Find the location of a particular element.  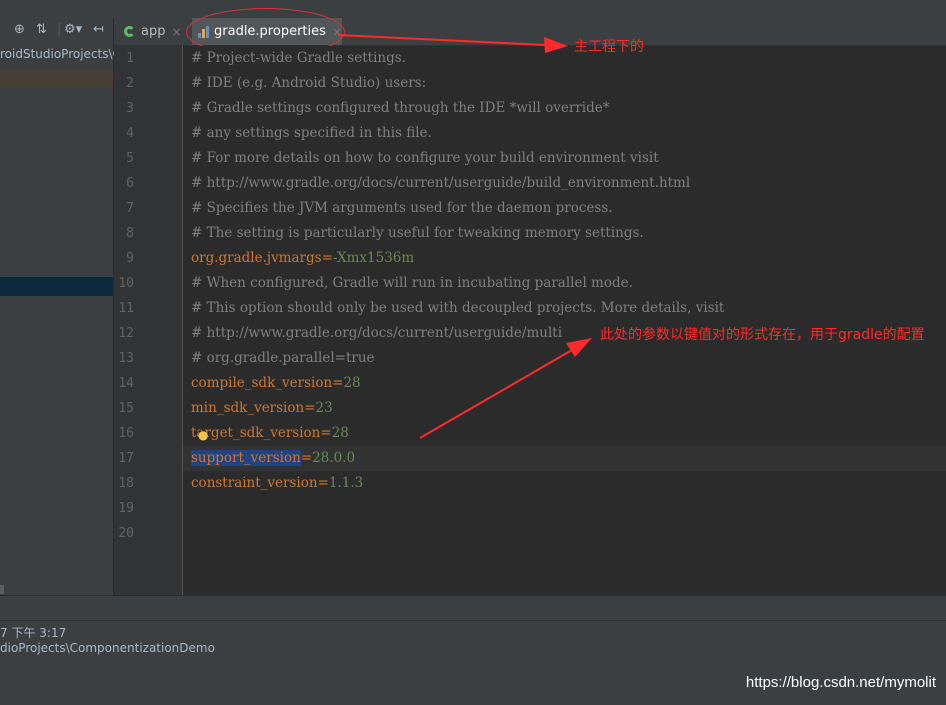

code-line: target_sdk_version=28 is located at coordinates (270, 433).